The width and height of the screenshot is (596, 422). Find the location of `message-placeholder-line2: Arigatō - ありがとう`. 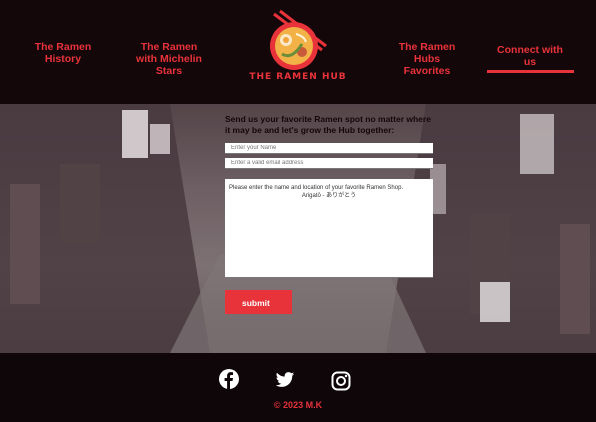

message-placeholder-line2: Arigatō - ありがとう is located at coordinates (329, 196).